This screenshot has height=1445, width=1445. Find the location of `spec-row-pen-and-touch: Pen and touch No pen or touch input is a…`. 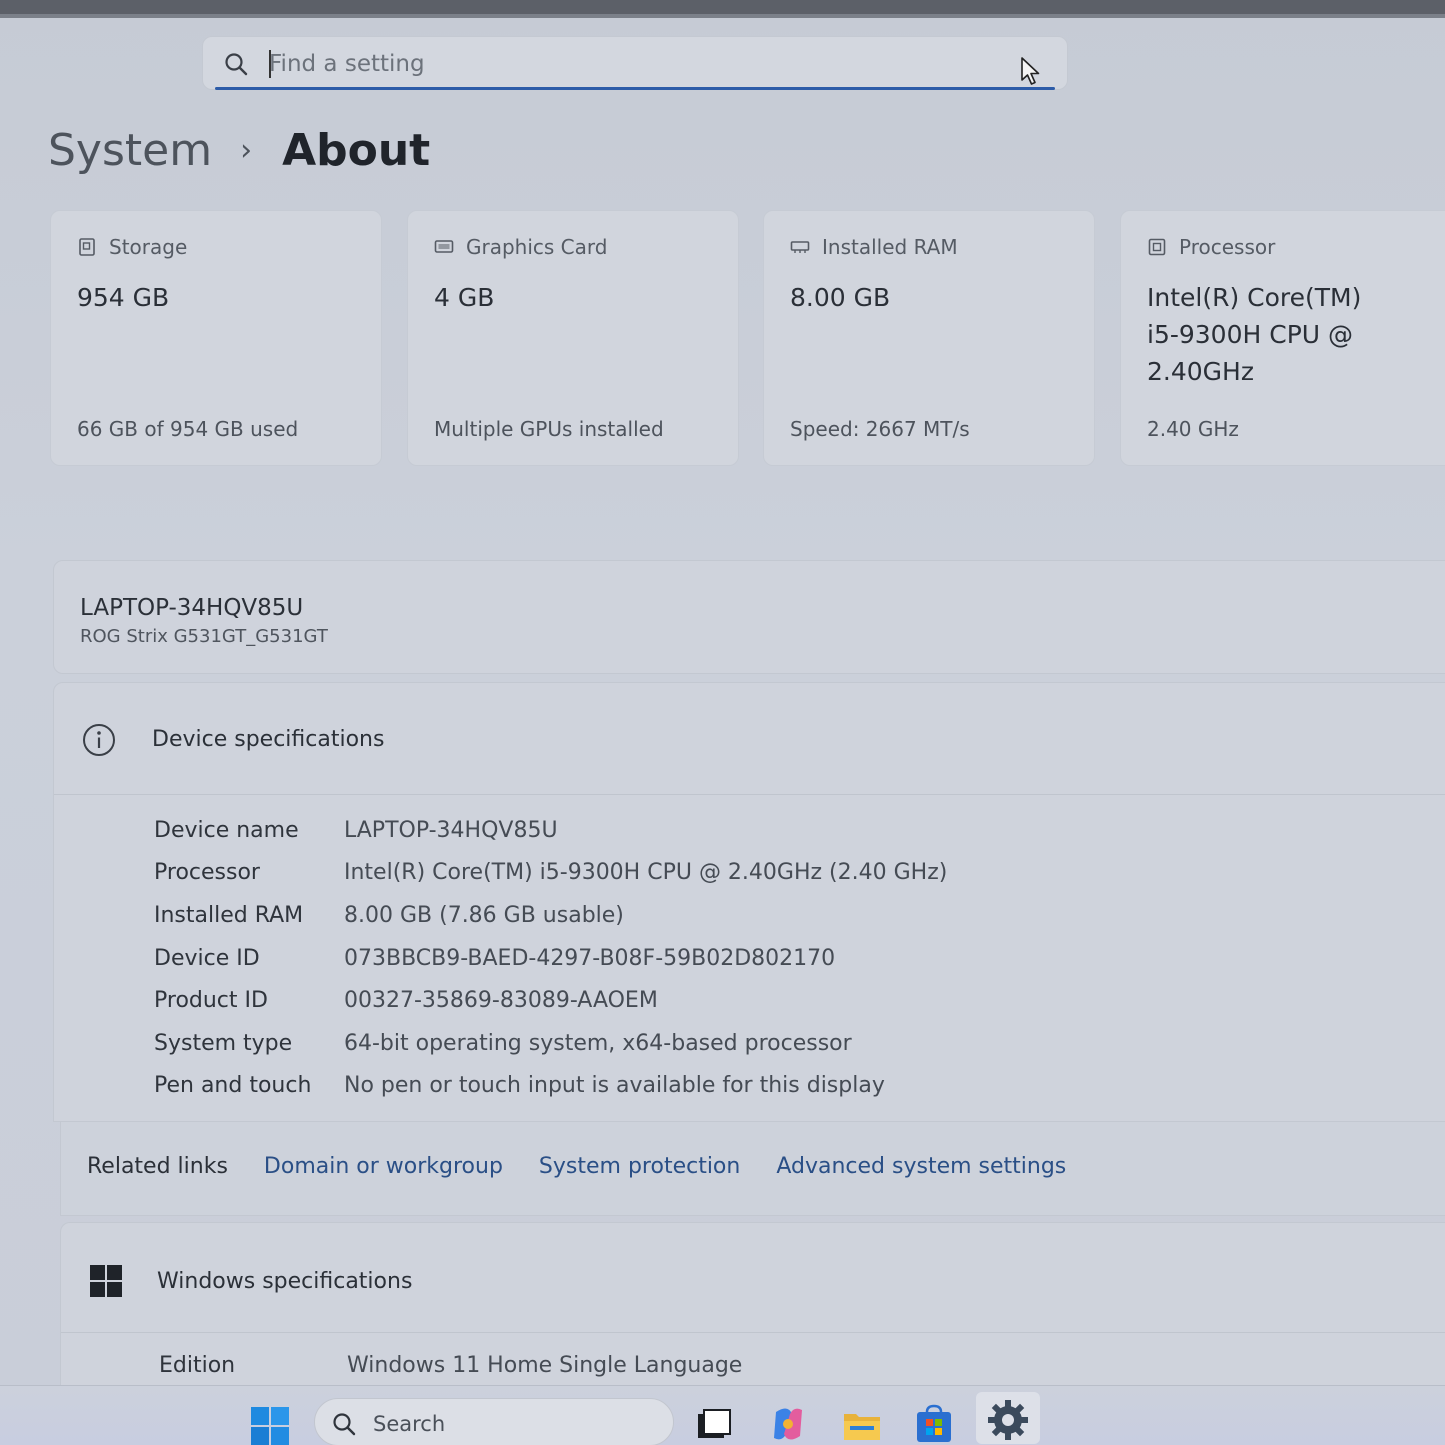

spec-row-pen-and-touch: Pen and touch No pen or touch input is a… is located at coordinates (550, 1086).